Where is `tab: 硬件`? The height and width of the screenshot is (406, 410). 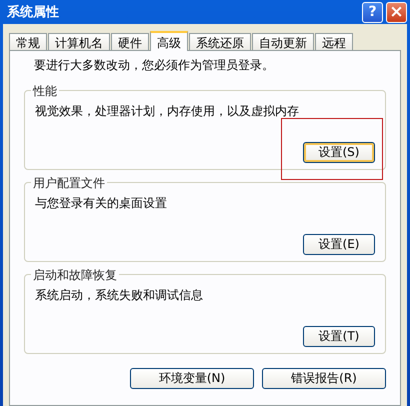
tab: 硬件 is located at coordinates (130, 41).